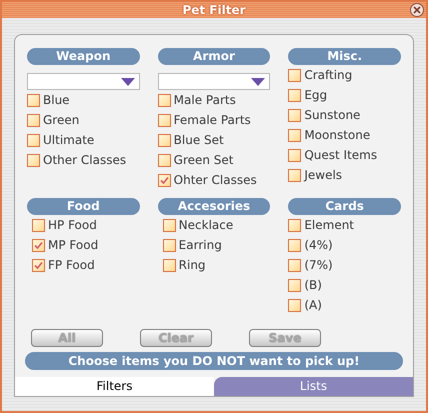 The image size is (428, 413). Describe the element at coordinates (71, 265) in the screenshot. I see `checkbox-label: FP Food` at that location.